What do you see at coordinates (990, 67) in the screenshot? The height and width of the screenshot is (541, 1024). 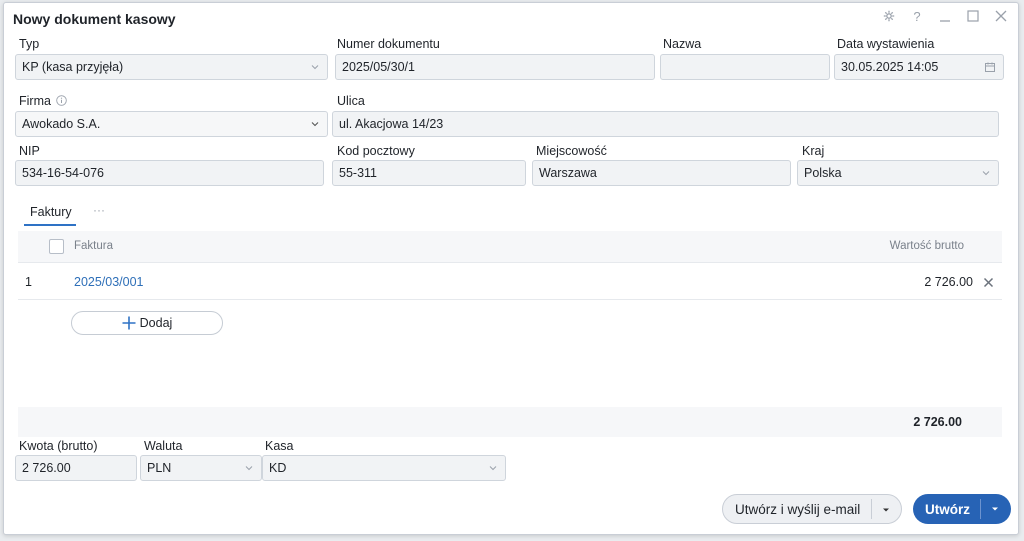 I see `calendar-icon` at bounding box center [990, 67].